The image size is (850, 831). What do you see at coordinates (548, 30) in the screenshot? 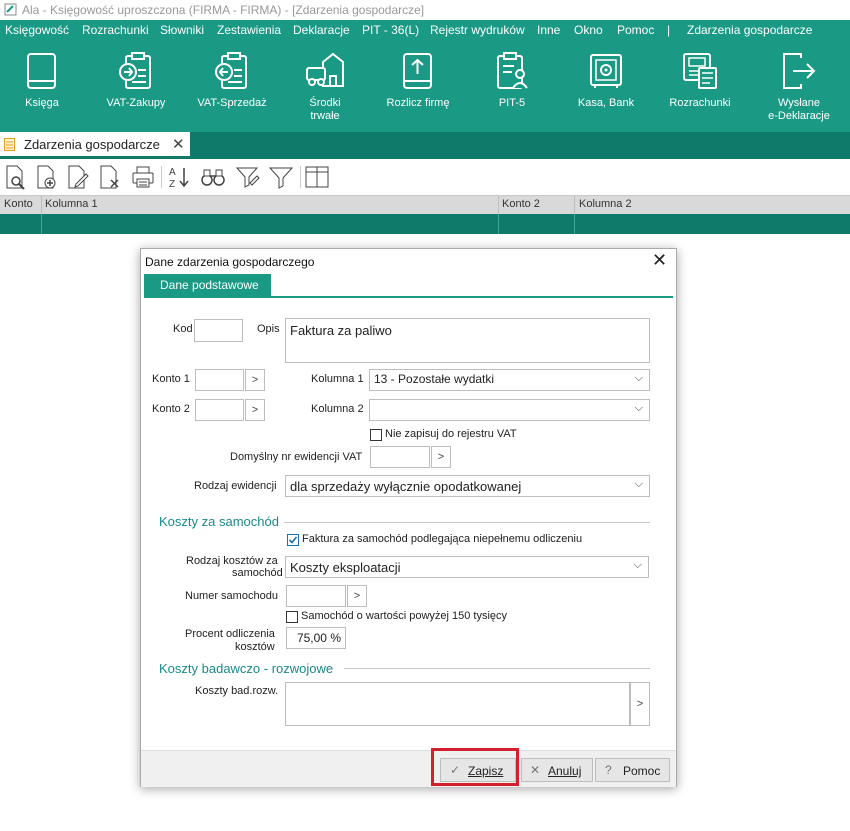
I see `menu-inne: Inne` at bounding box center [548, 30].